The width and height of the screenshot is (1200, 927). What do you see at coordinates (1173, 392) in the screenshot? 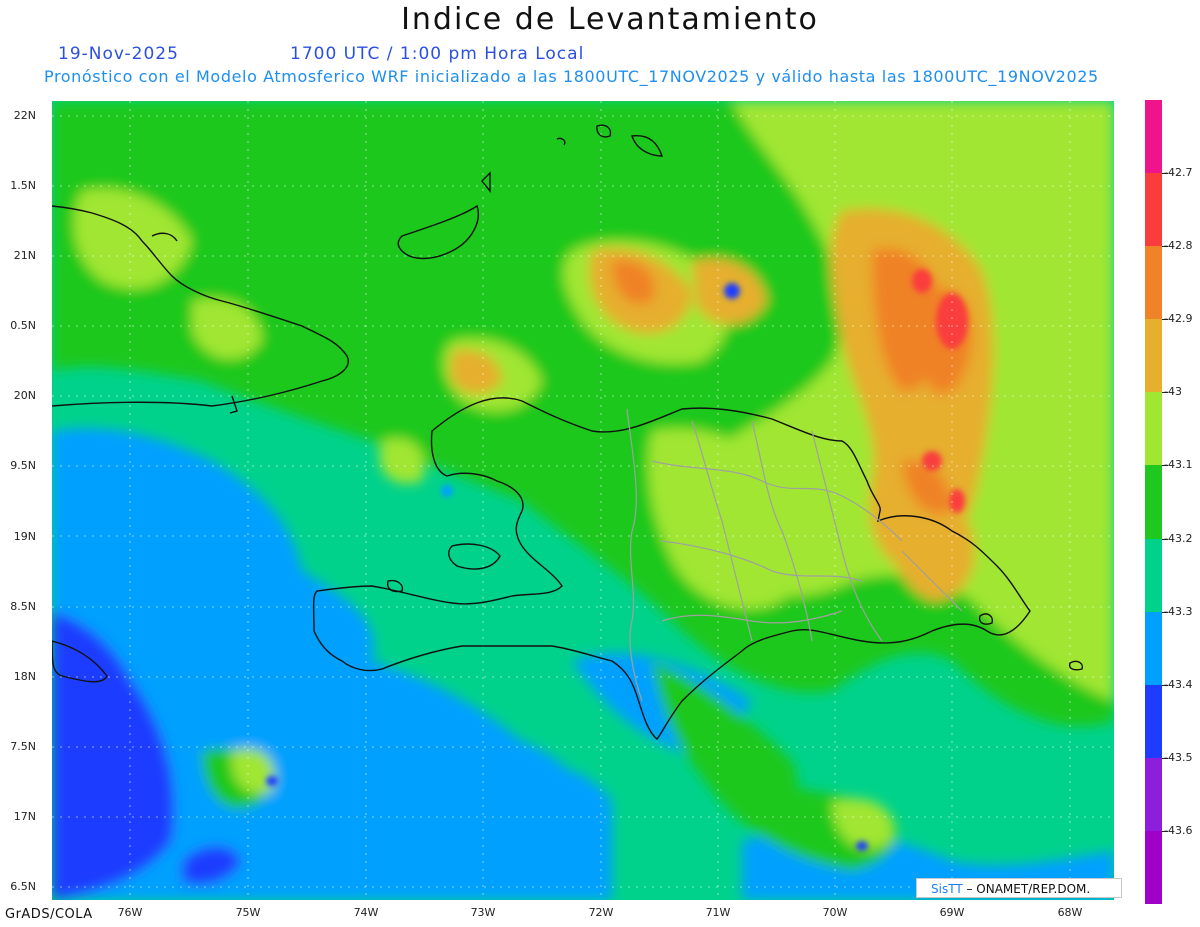
I see `colorbar-label: -43` at bounding box center [1173, 392].